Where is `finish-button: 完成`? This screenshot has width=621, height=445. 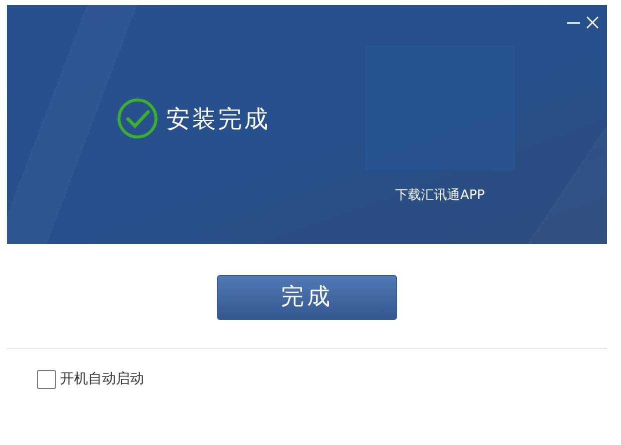
finish-button: 完成 is located at coordinates (307, 297).